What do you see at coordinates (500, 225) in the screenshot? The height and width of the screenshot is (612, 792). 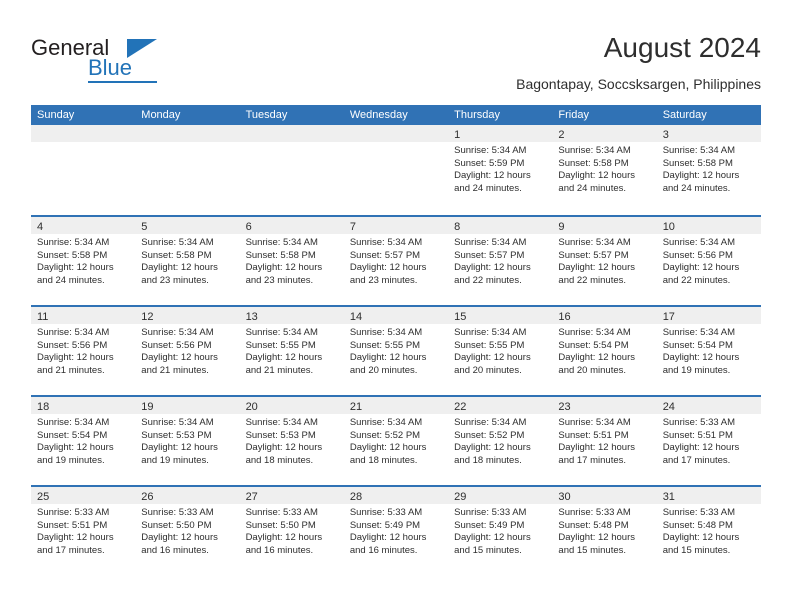 I see `day-number-band: 8` at bounding box center [500, 225].